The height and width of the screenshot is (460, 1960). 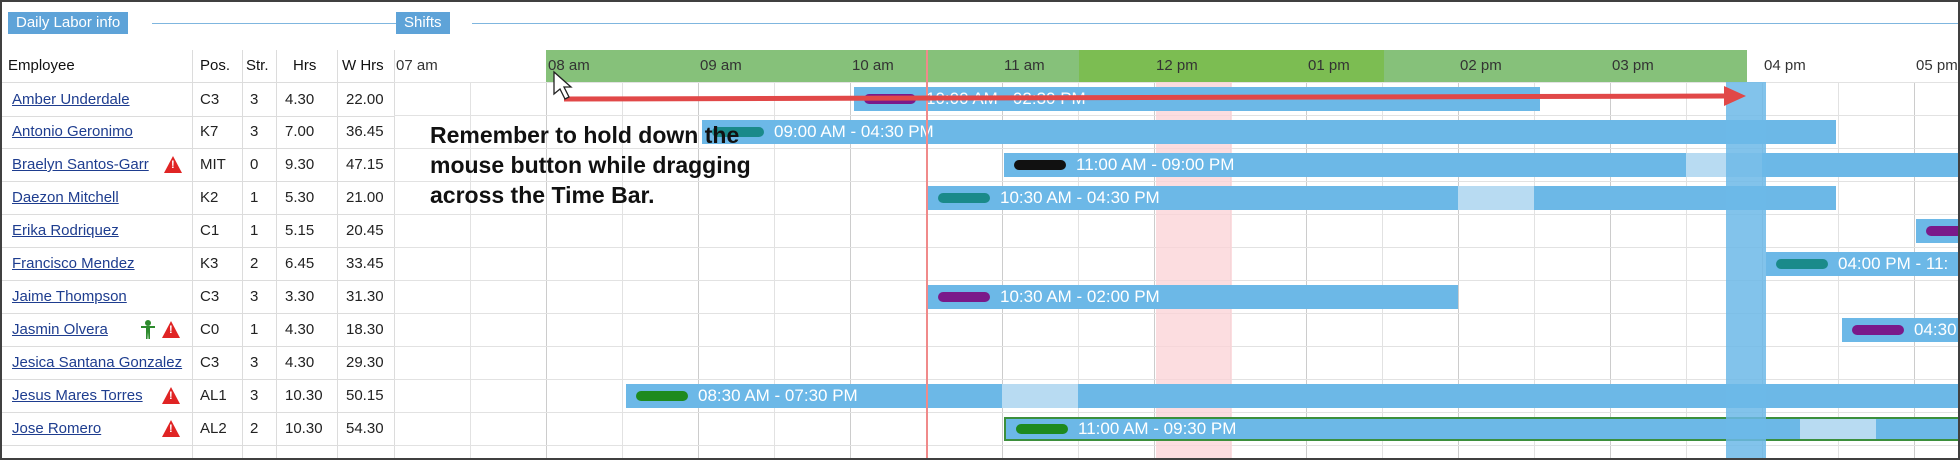 What do you see at coordinates (1193, 297) in the screenshot?
I see `shift-bar: 10:30 AM - 02:00 PM` at bounding box center [1193, 297].